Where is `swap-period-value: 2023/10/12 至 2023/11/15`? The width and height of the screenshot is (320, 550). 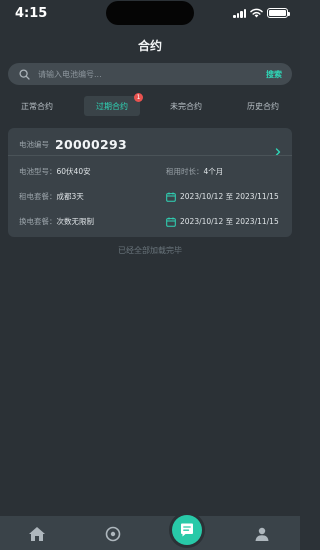
swap-period-value: 2023/10/12 至 2023/11/15 is located at coordinates (229, 221).